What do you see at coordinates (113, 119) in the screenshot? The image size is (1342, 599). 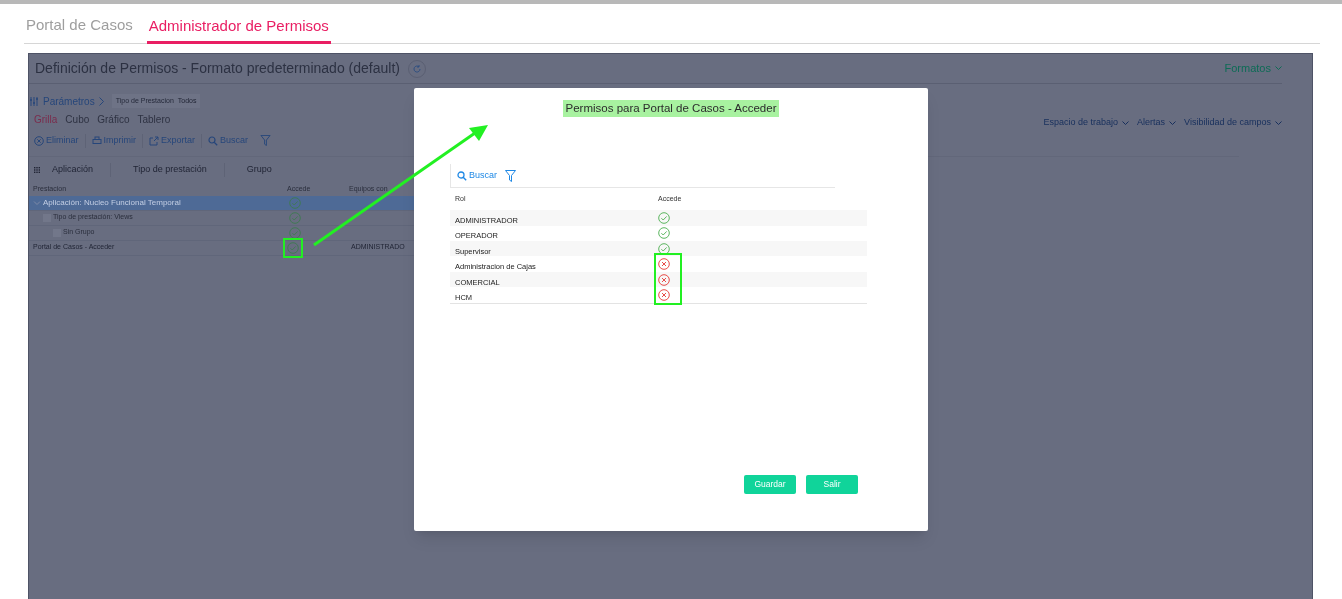 I see `view-tab: Gráfico` at bounding box center [113, 119].